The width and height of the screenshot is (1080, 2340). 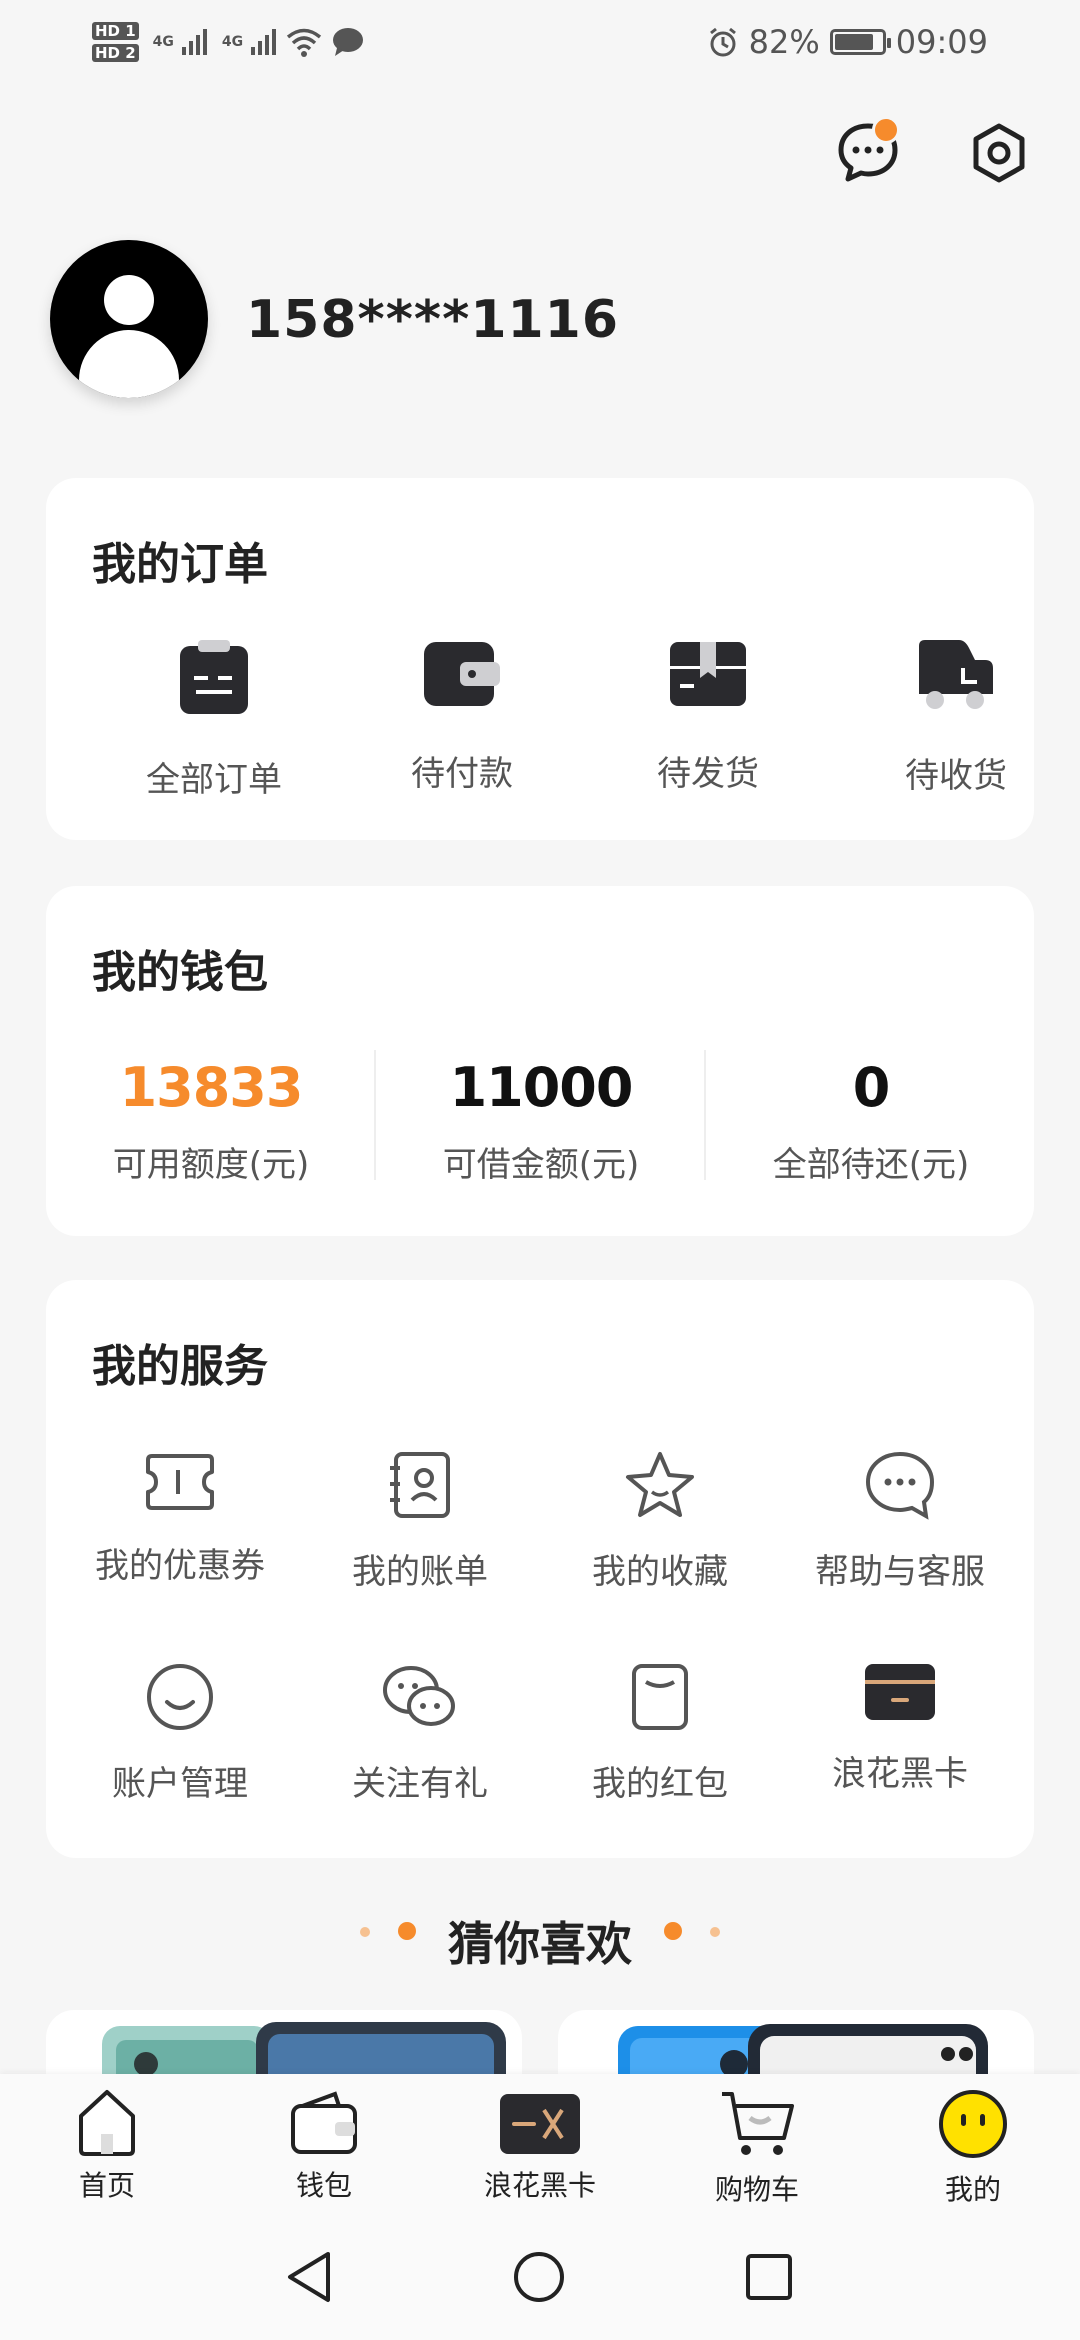 I want to click on order-pending-payment-label: 待付款, so click(x=462, y=774).